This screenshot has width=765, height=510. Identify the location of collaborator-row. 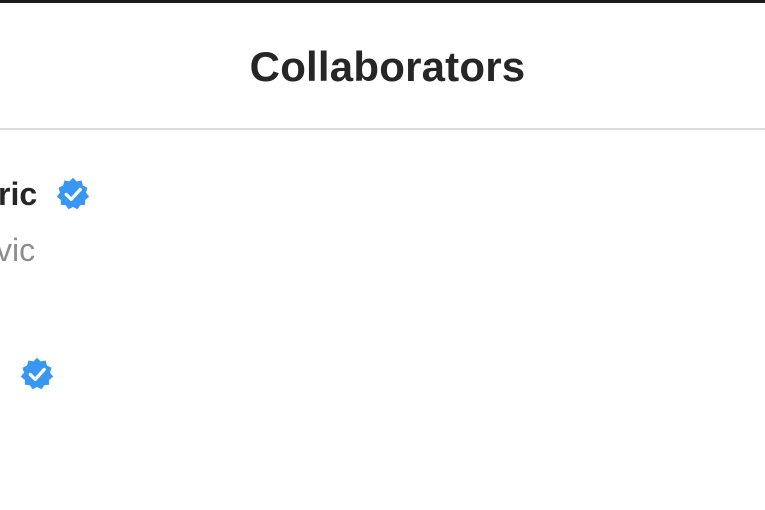
(382, 383).